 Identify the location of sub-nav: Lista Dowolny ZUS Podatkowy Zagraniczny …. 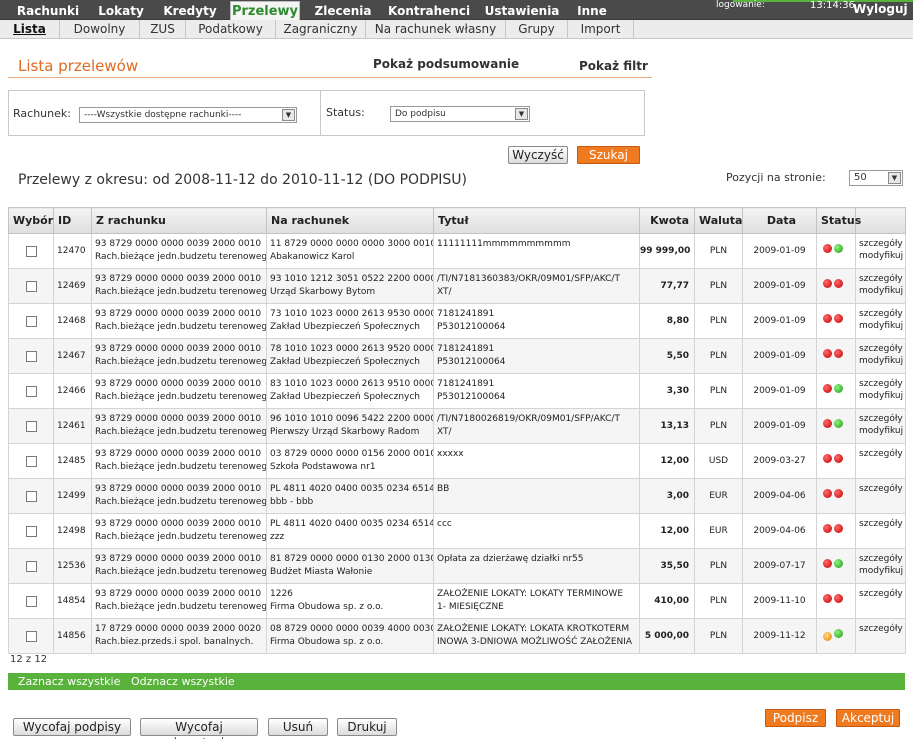
(456, 29).